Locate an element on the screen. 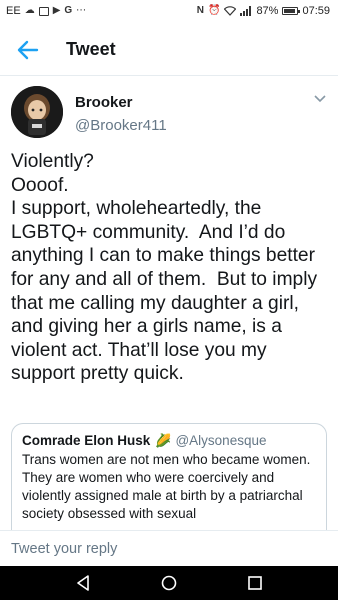 The image size is (338, 600). nav-home-button is located at coordinates (169, 583).